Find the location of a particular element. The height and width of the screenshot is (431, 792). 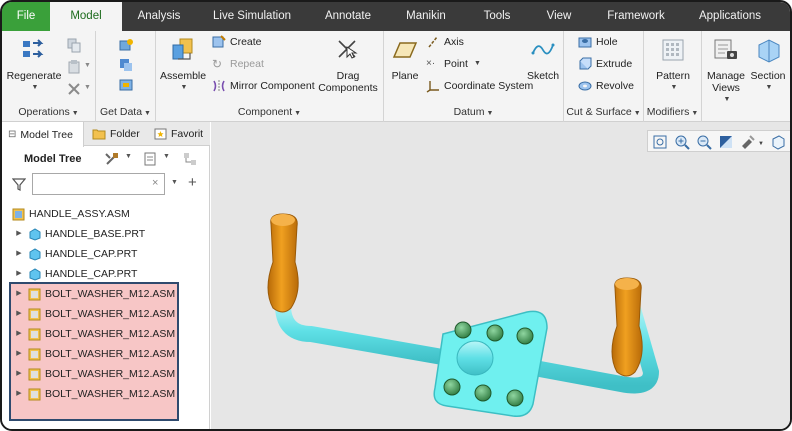

assemble-button: Assemble ▼ is located at coordinates (183, 65).